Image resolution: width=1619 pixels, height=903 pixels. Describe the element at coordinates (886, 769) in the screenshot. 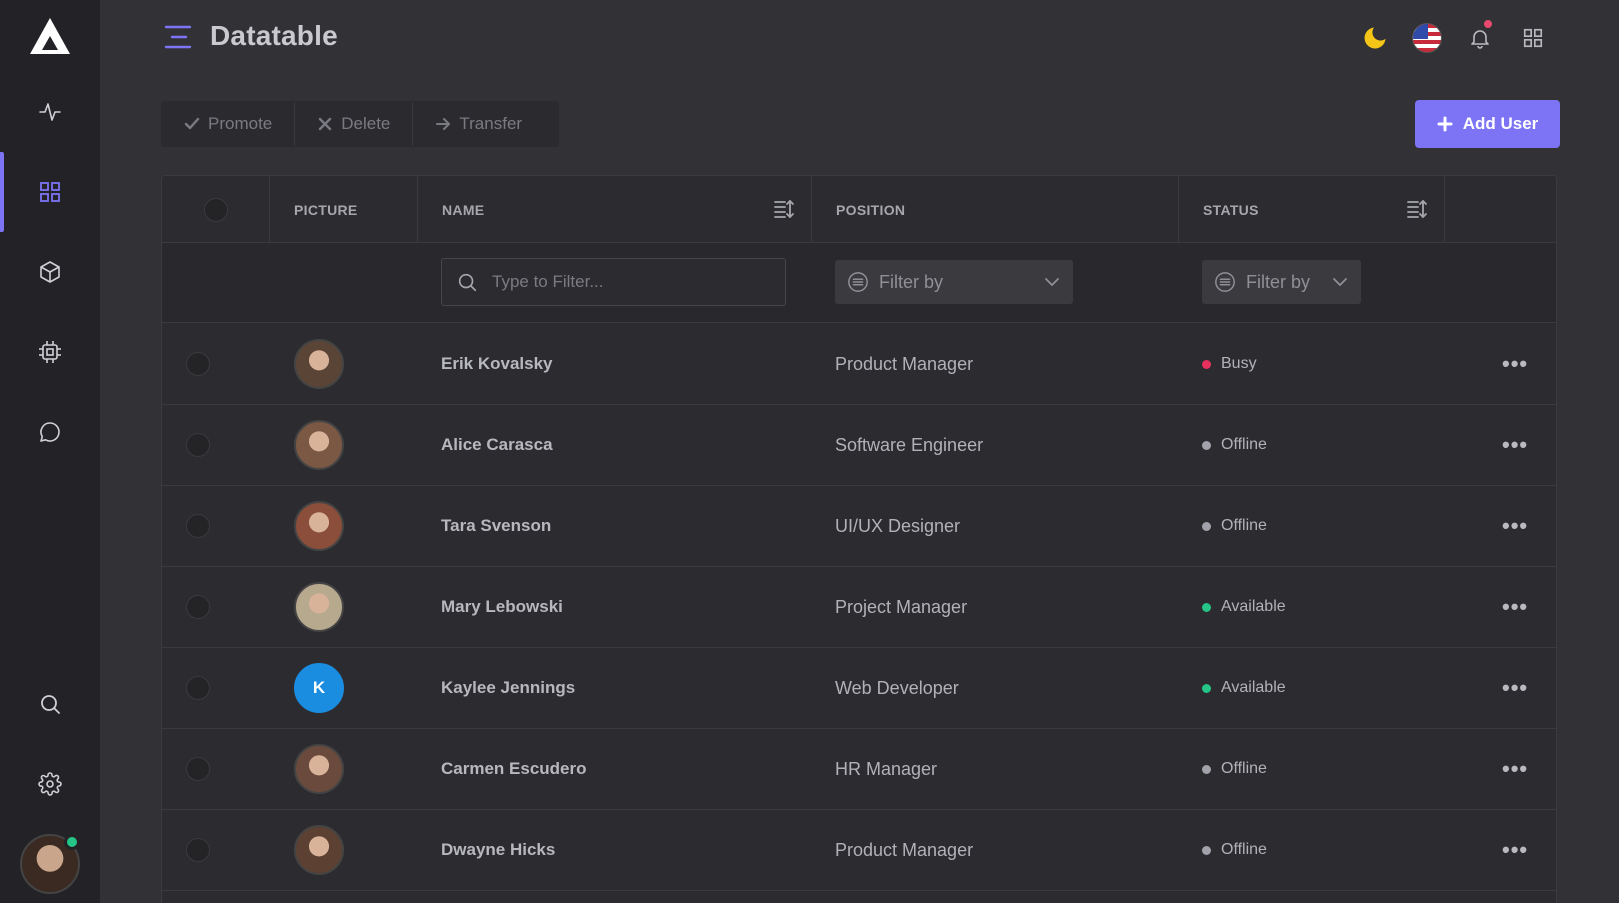

I see `position-cell: HR Manager` at that location.